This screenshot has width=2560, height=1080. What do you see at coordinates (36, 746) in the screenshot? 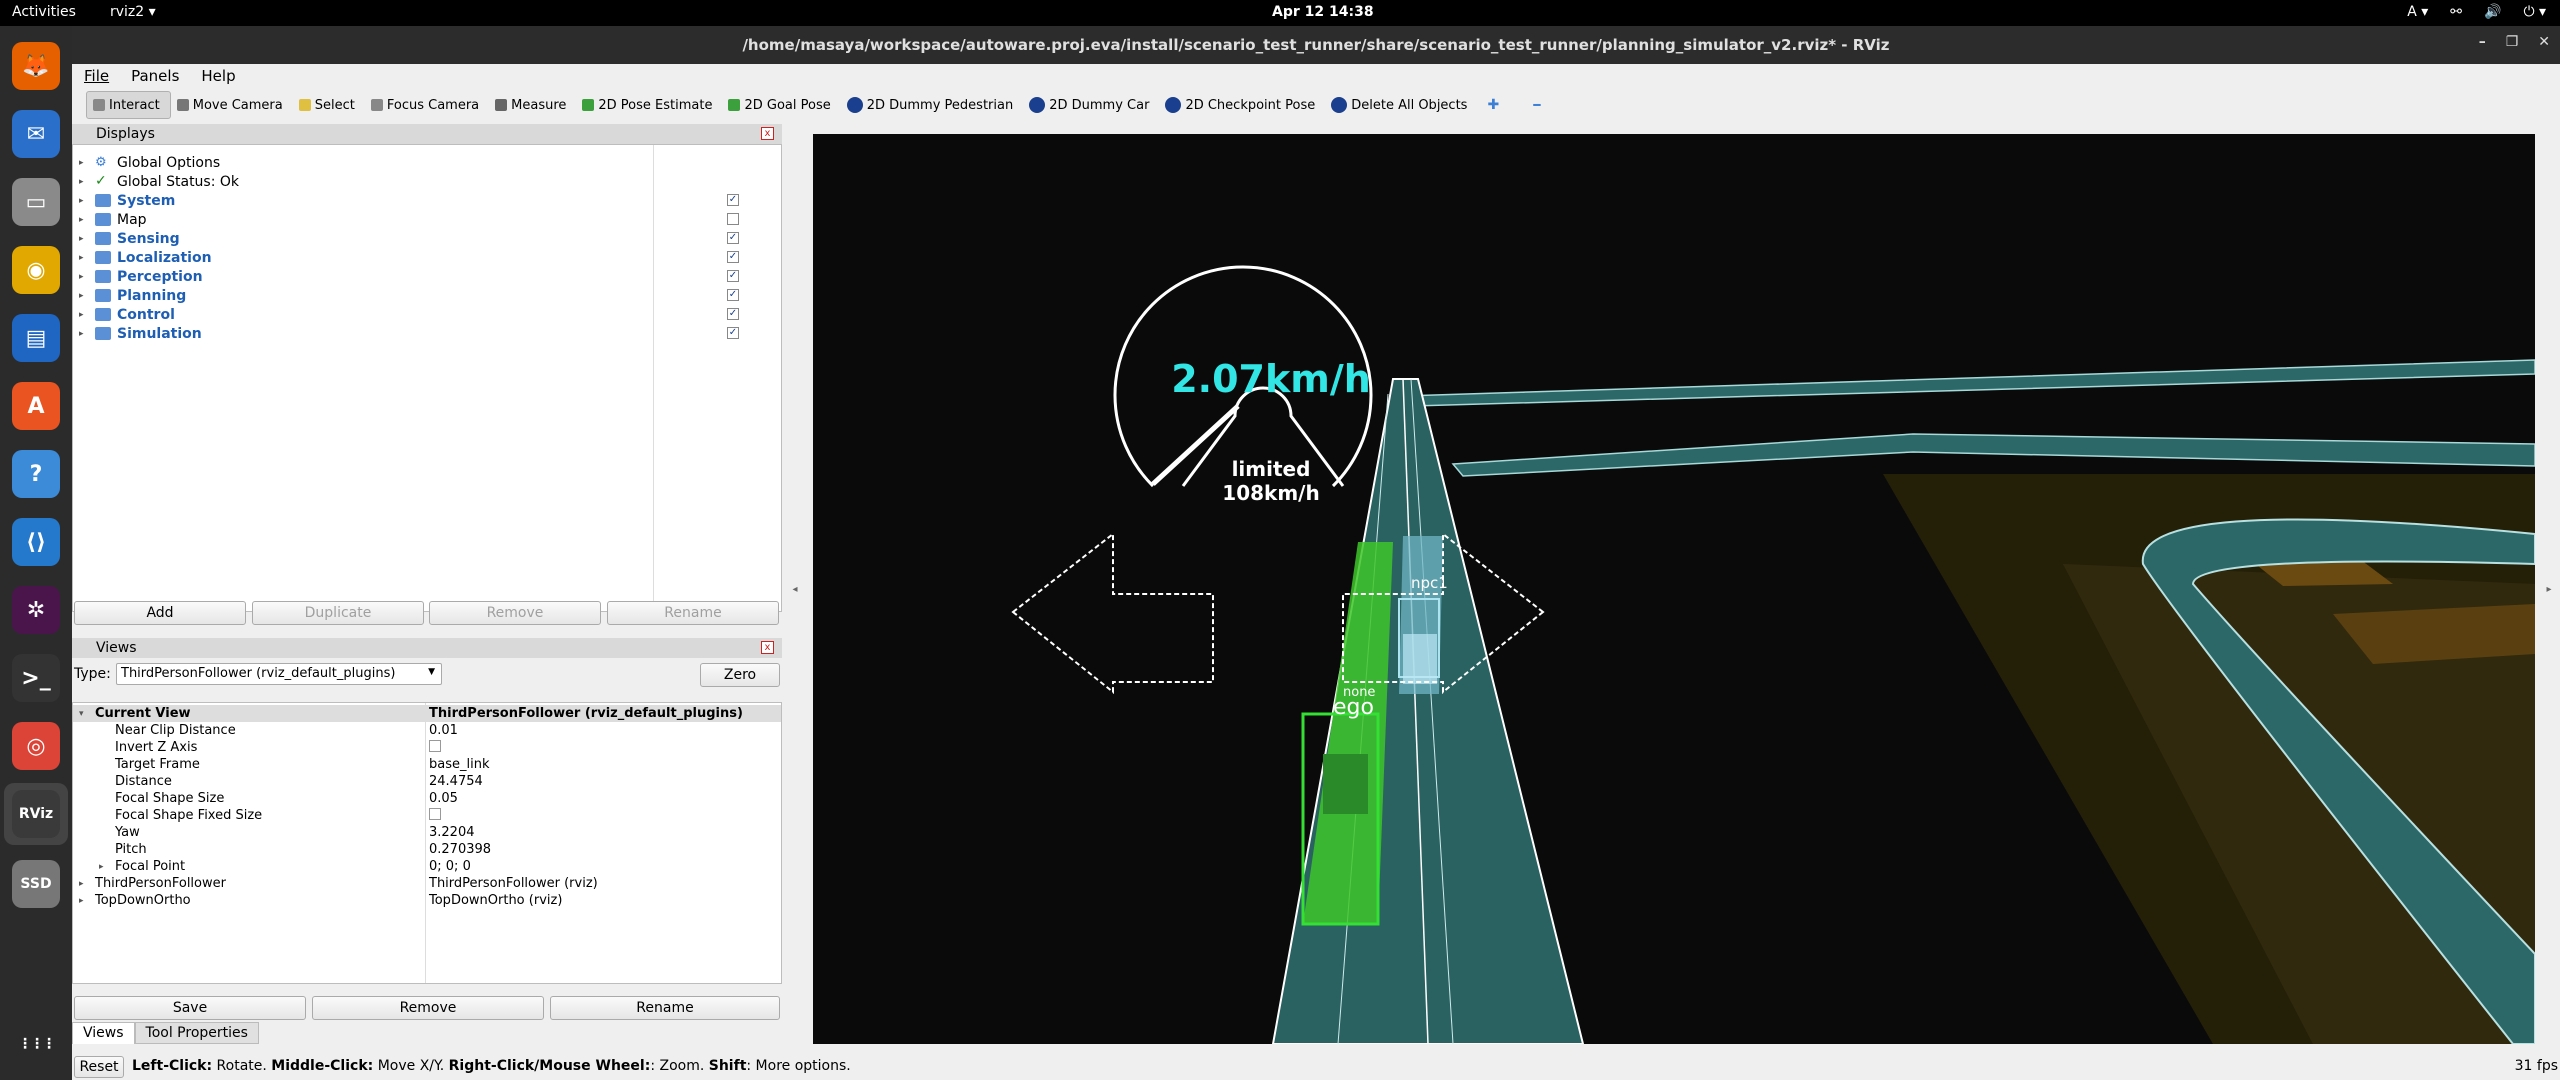
I see `chrome-icon: ◎` at bounding box center [36, 746].